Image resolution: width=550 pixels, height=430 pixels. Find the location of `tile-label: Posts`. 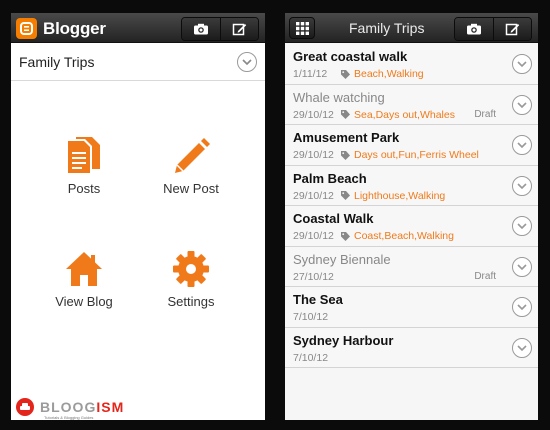

tile-label: Posts is located at coordinates (84, 188).